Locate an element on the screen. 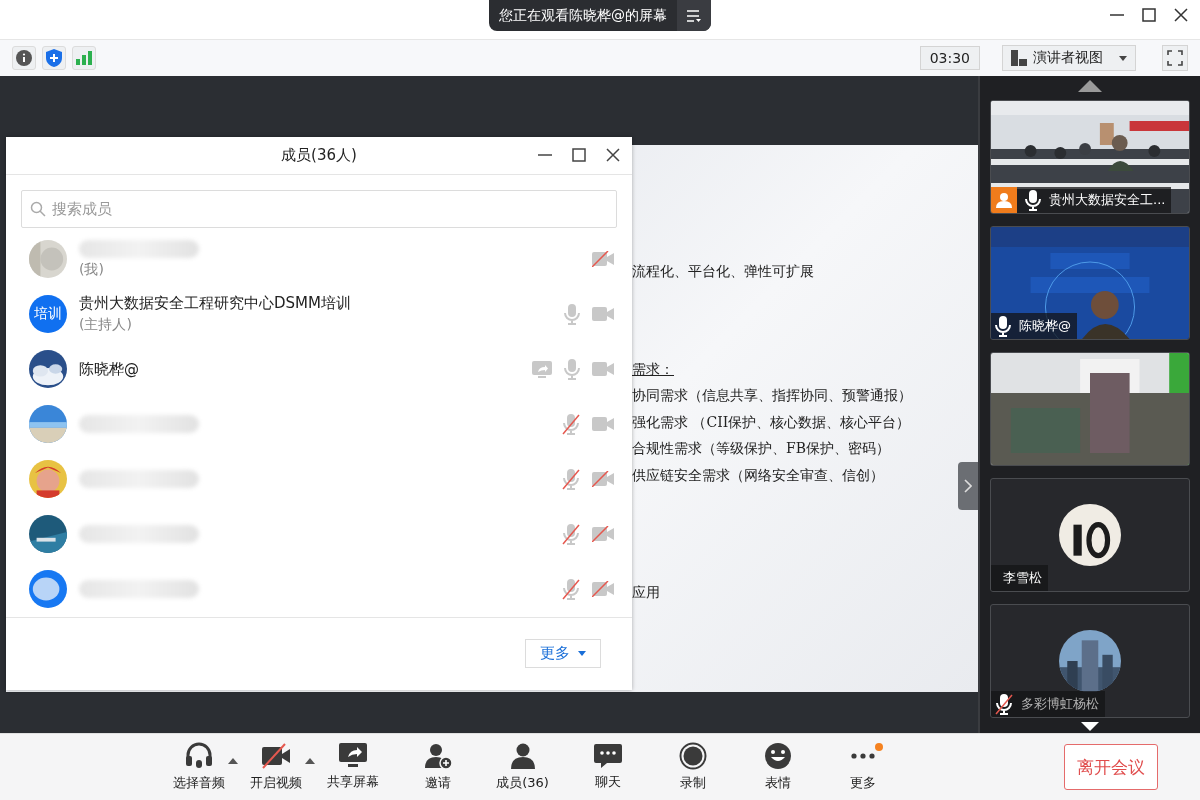 This screenshot has height=800, width=1200. scroll-down-button is located at coordinates (1090, 726).